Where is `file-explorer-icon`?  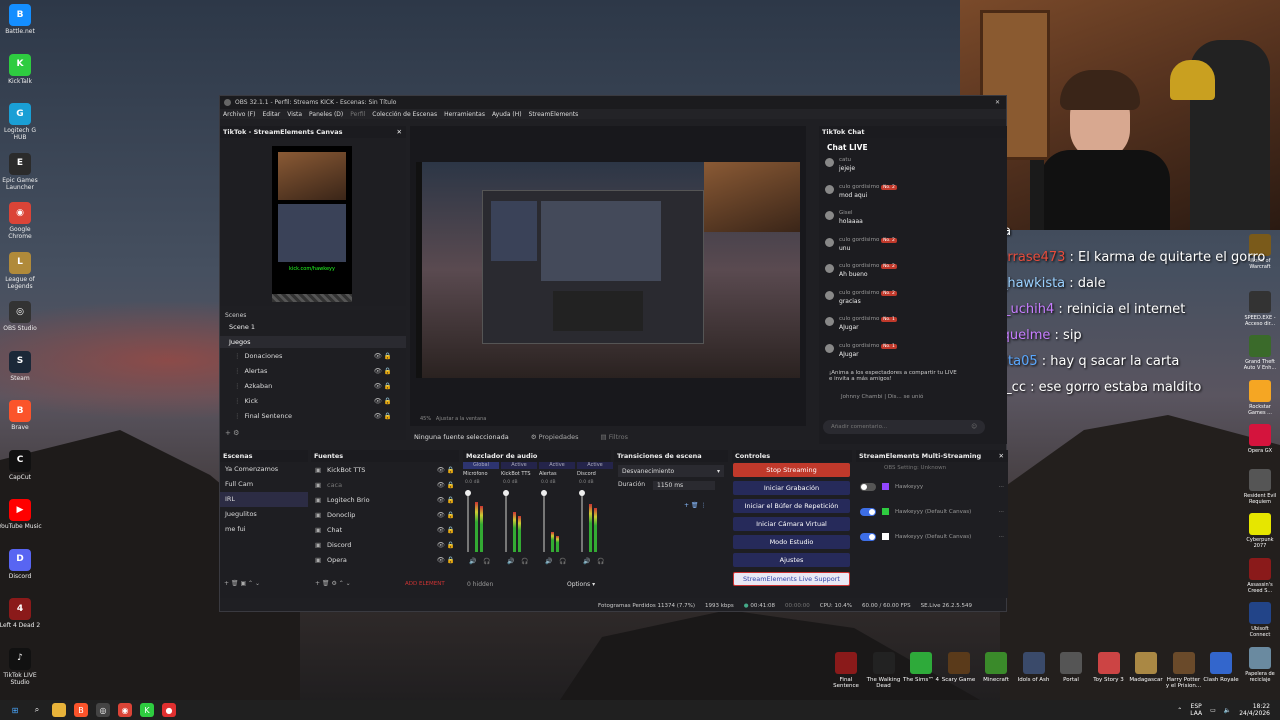 file-explorer-icon is located at coordinates (59, 710).